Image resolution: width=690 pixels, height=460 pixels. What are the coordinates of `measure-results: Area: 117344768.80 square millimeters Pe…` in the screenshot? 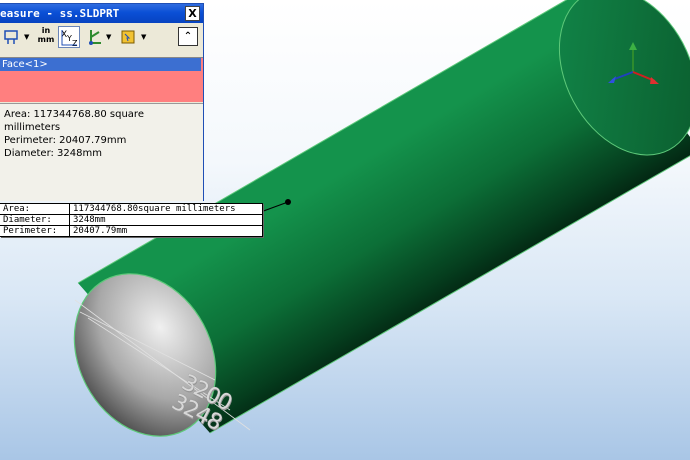 It's located at (101, 152).